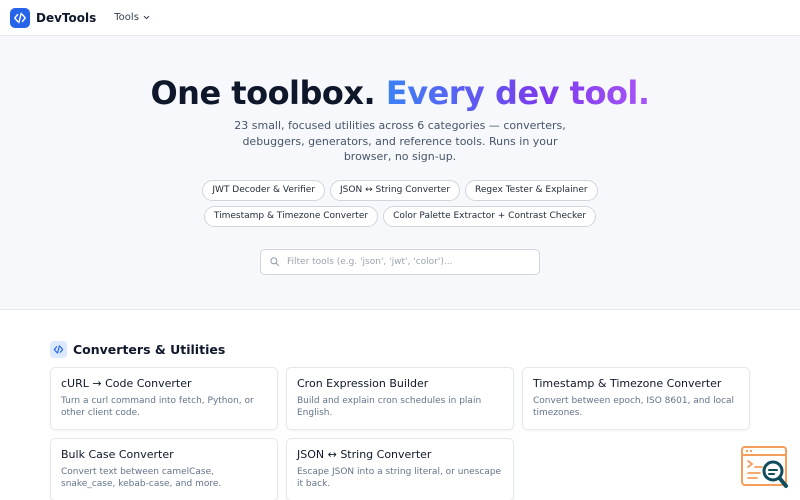 This screenshot has width=800, height=500. Describe the element at coordinates (627, 383) in the screenshot. I see `card-title: Timestamp & Timezone Converter` at that location.